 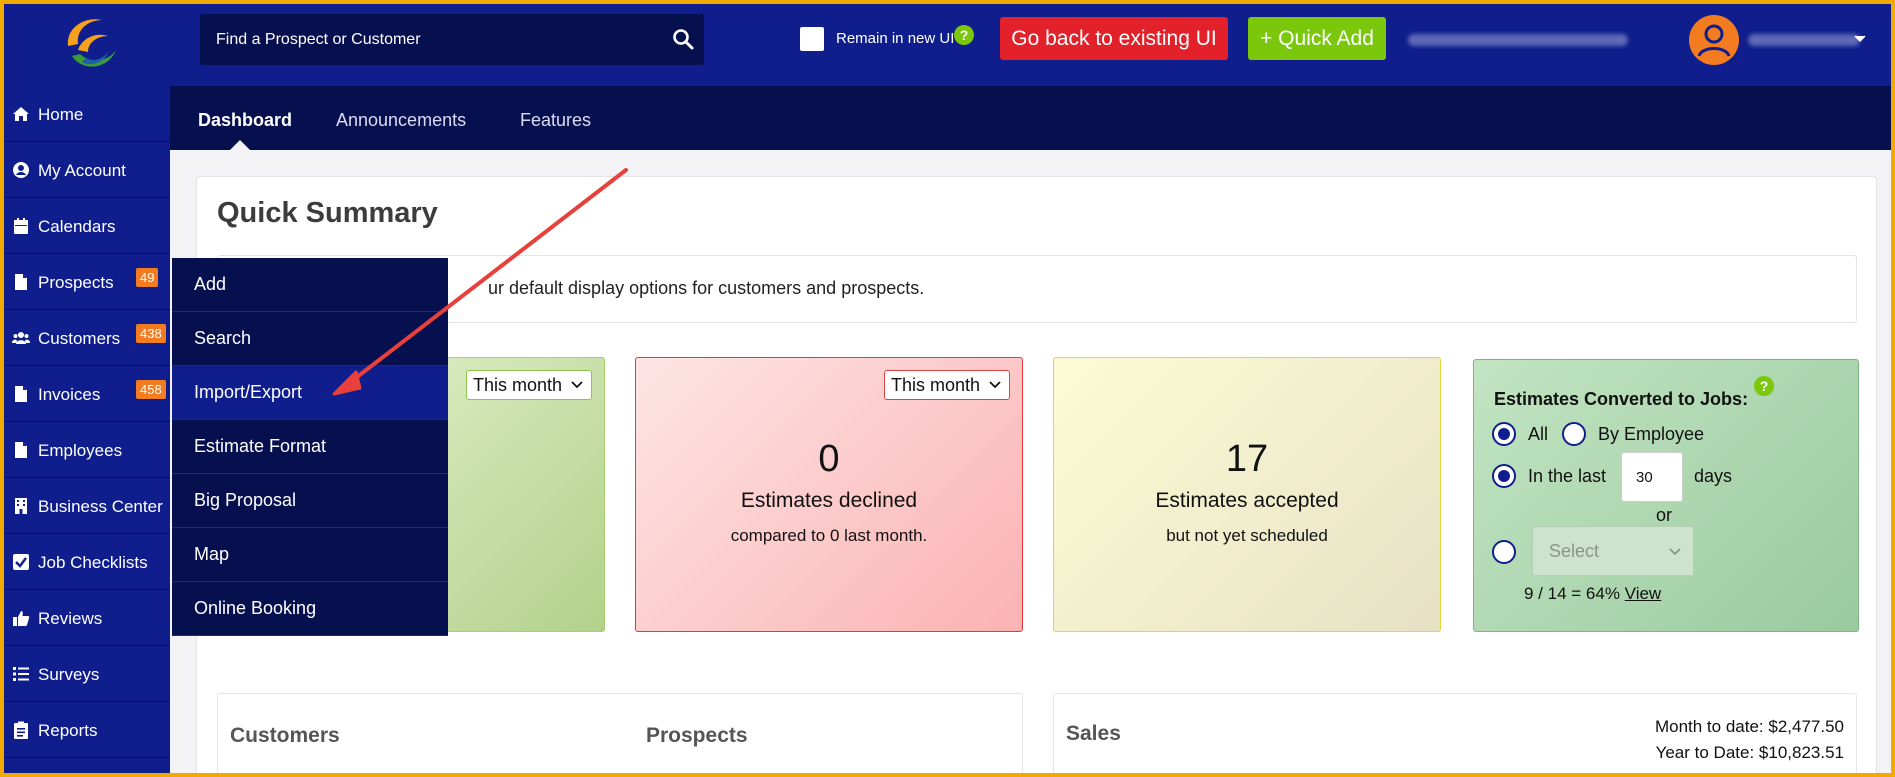 I want to click on sidebar-item-surveys: Surveys, so click(x=87, y=674).